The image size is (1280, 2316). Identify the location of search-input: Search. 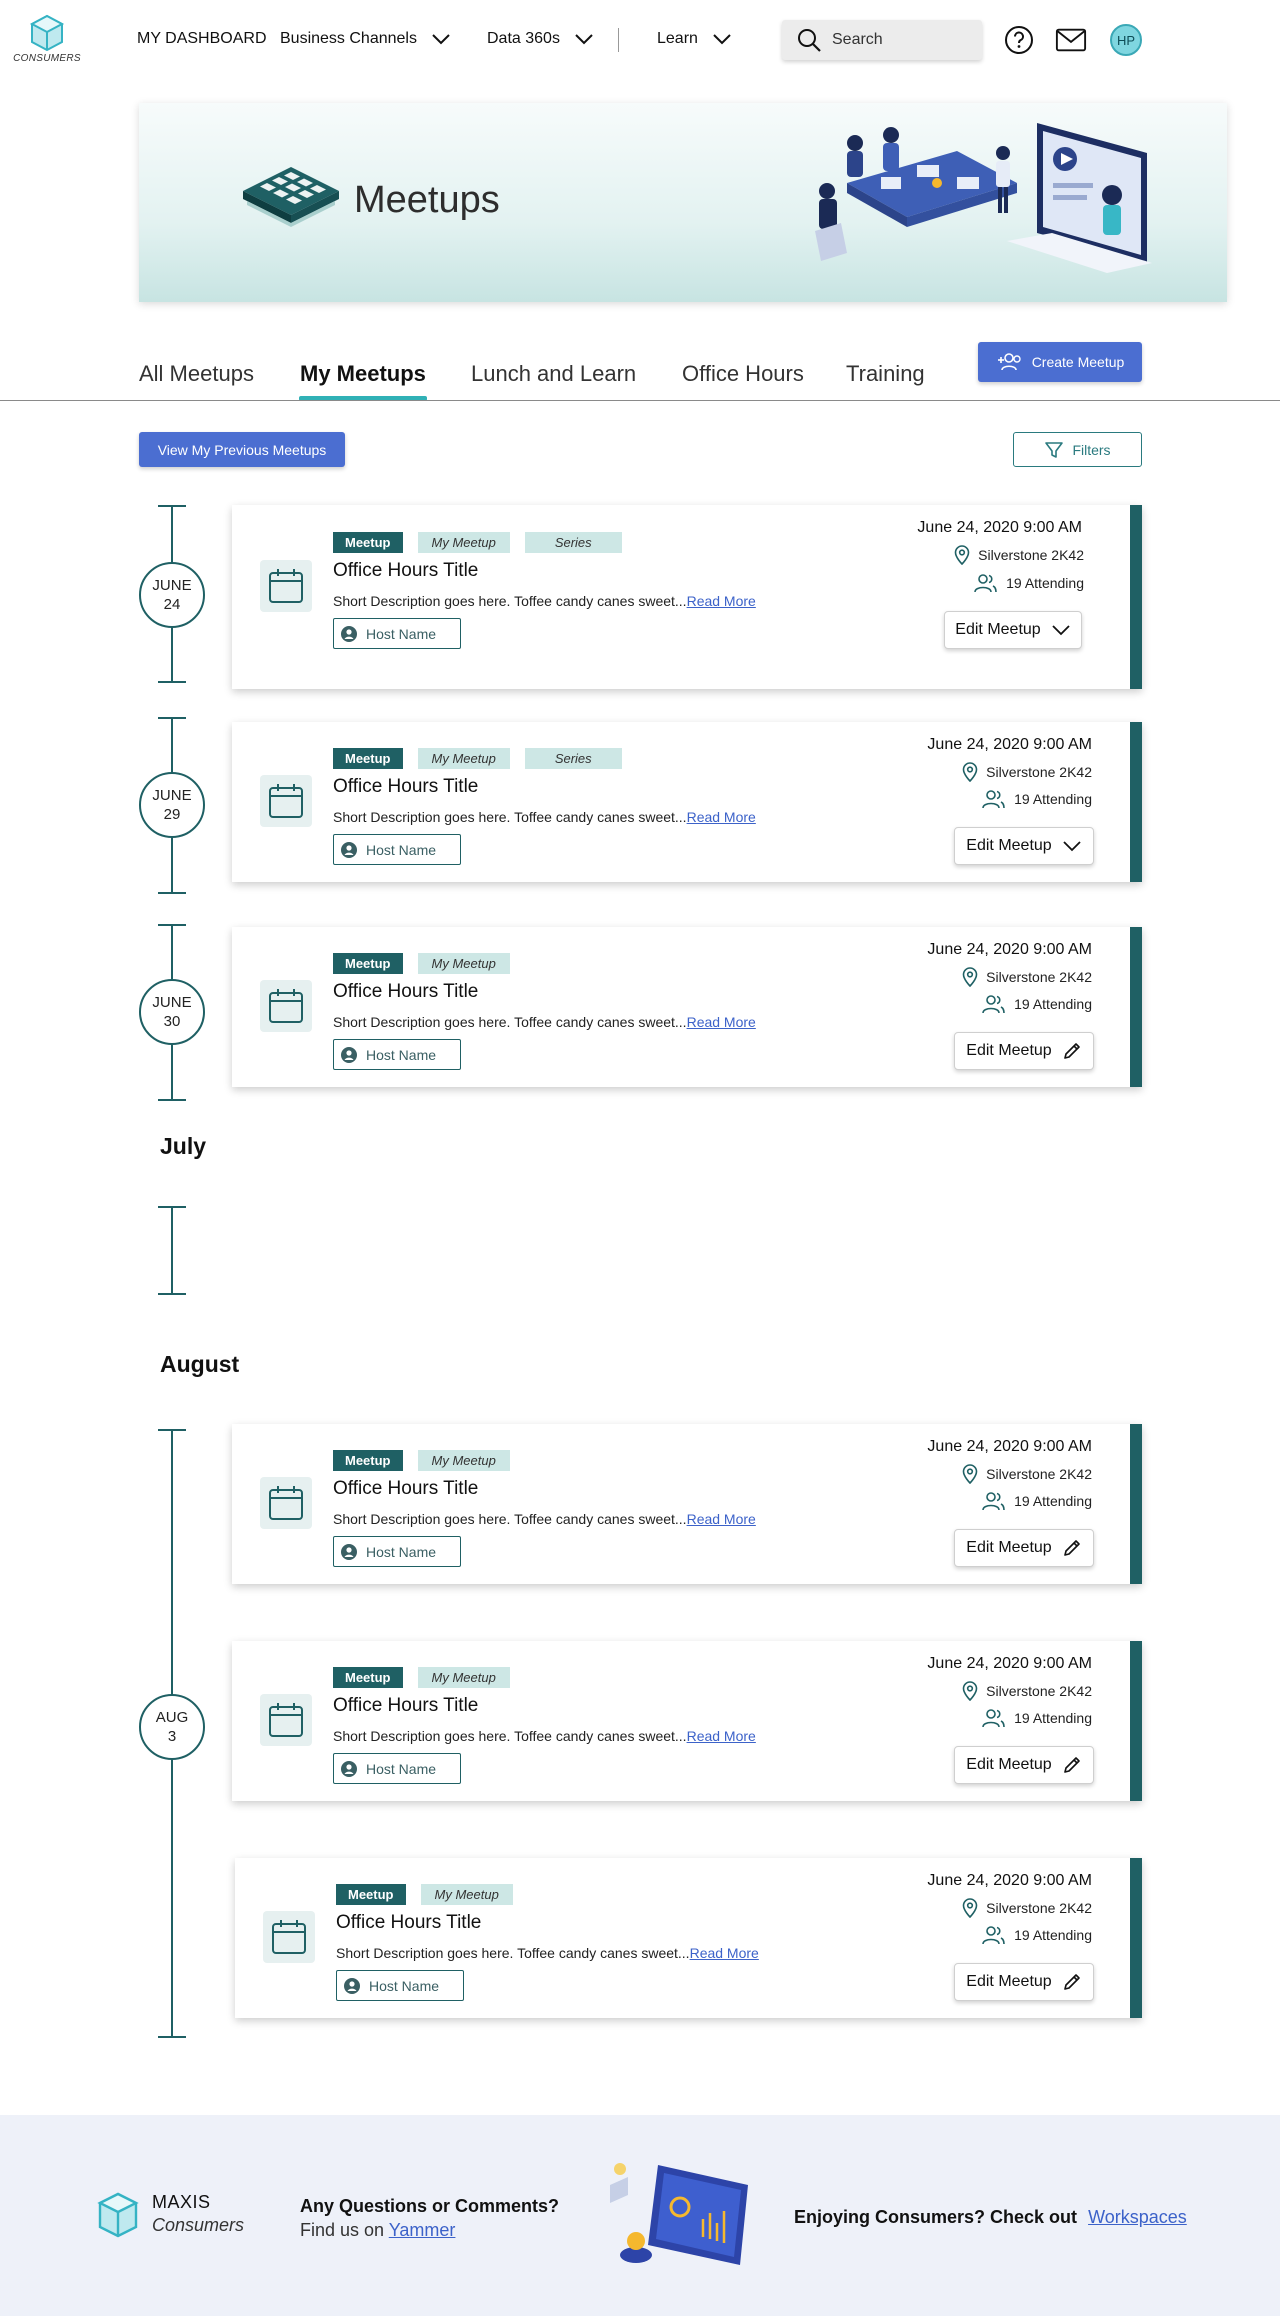
(882, 40).